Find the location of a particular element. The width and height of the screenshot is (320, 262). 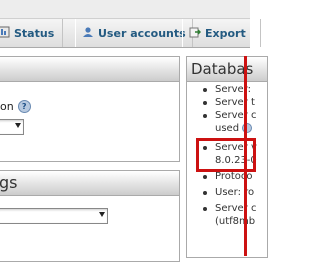

setting-select is located at coordinates (12, 127).